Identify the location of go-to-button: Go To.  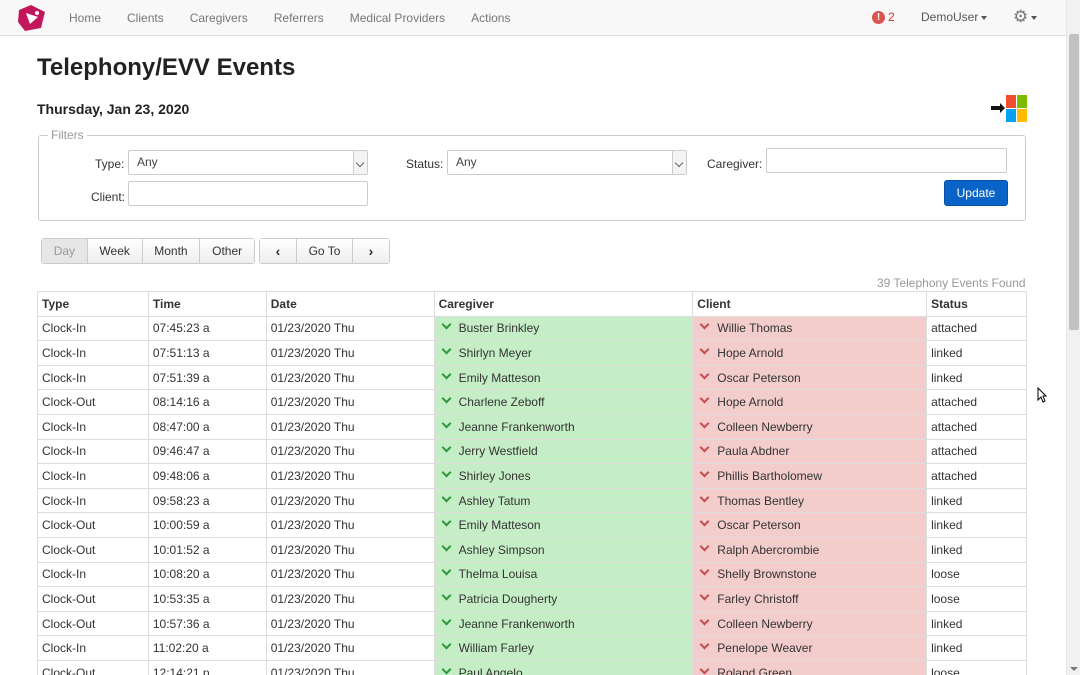
(325, 251).